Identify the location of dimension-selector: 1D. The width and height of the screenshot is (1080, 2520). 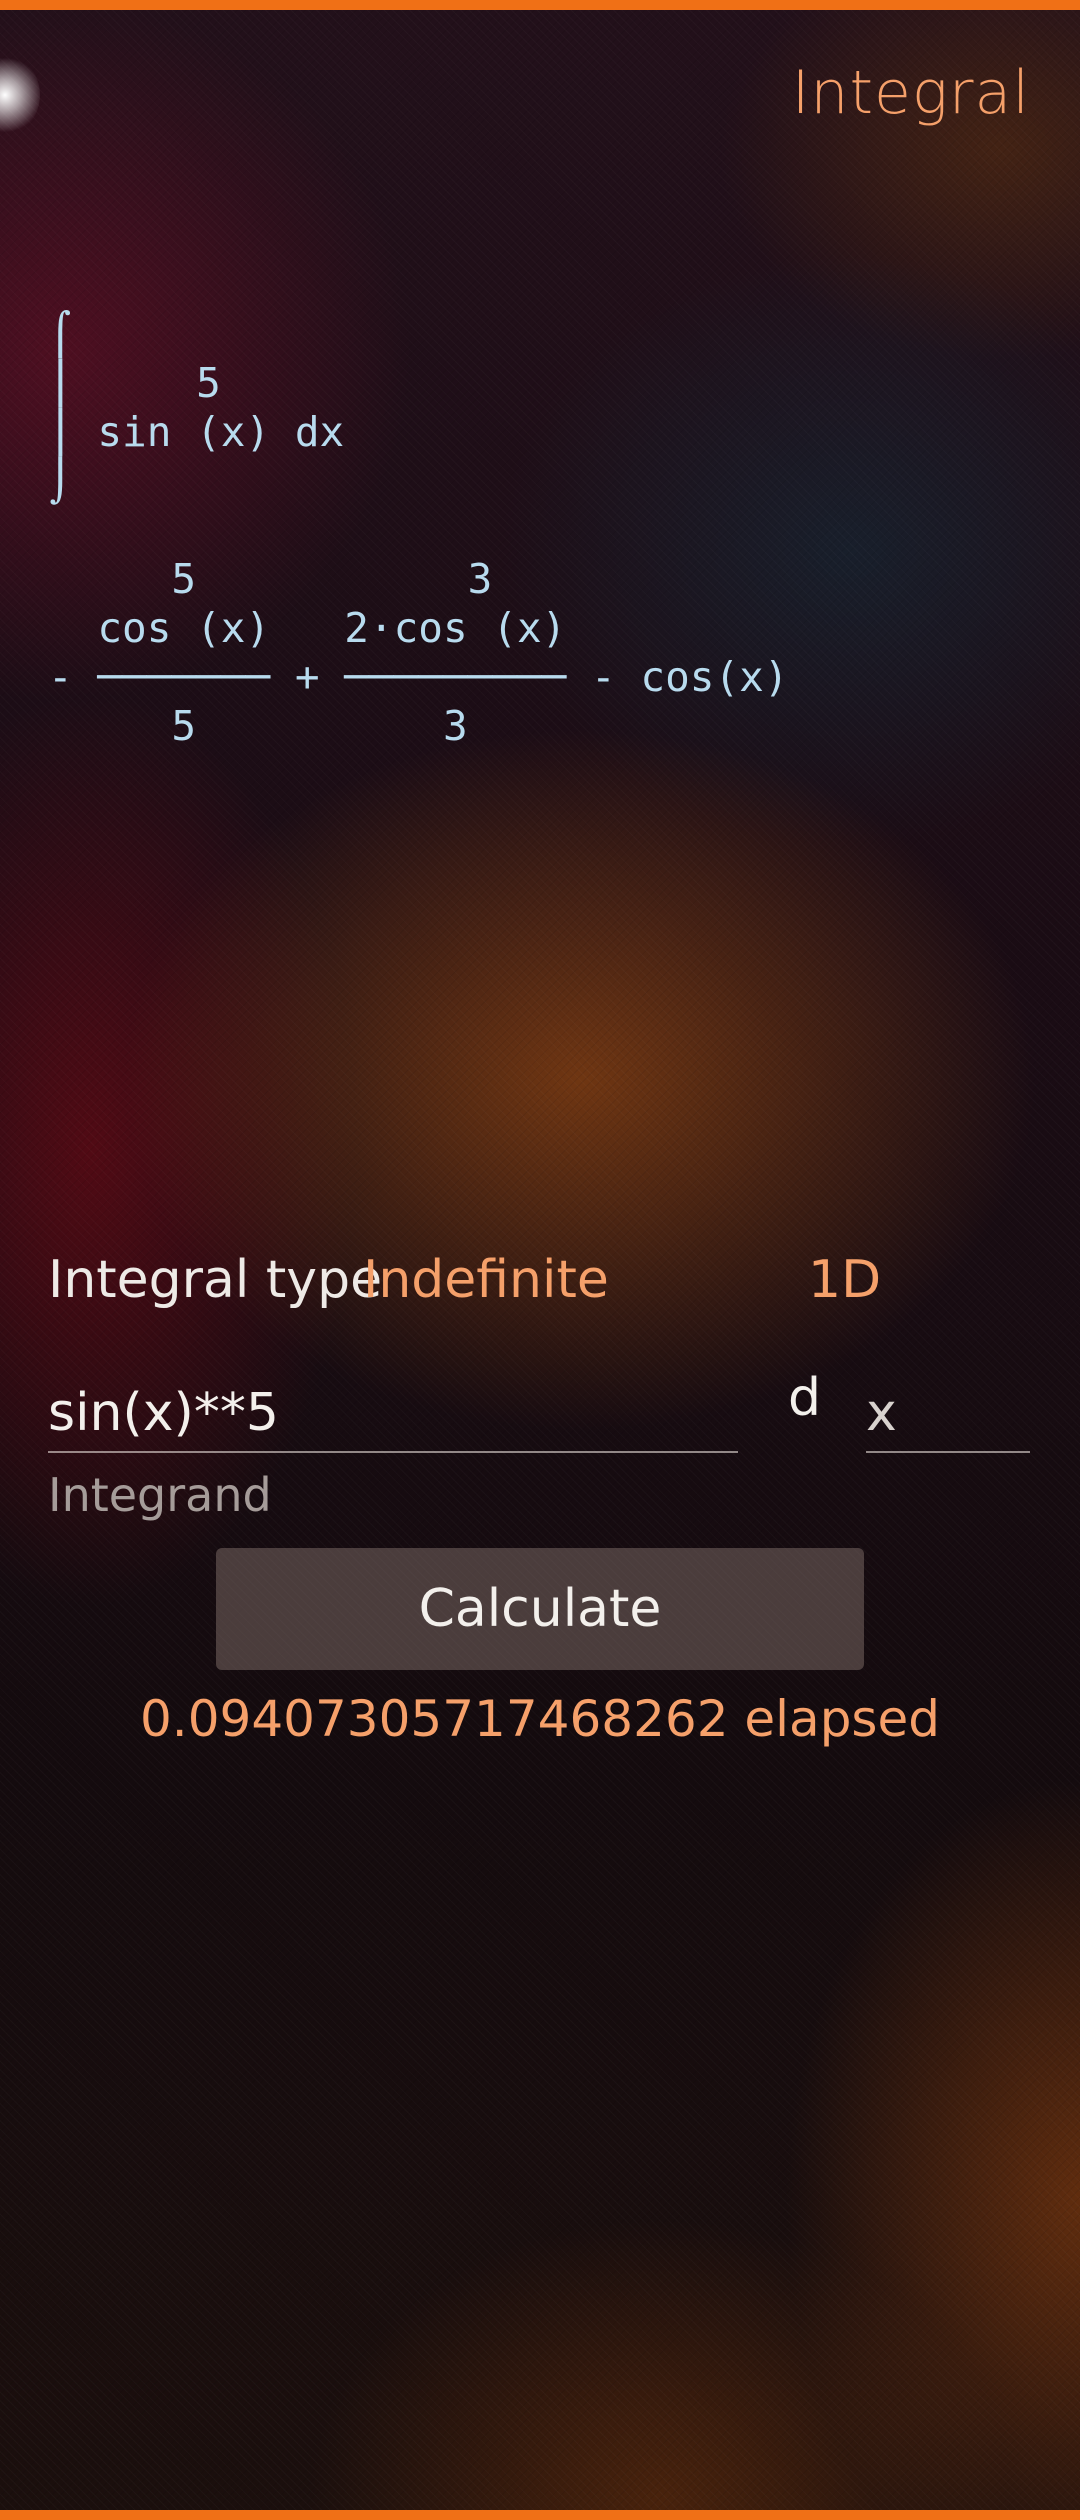
(844, 1280).